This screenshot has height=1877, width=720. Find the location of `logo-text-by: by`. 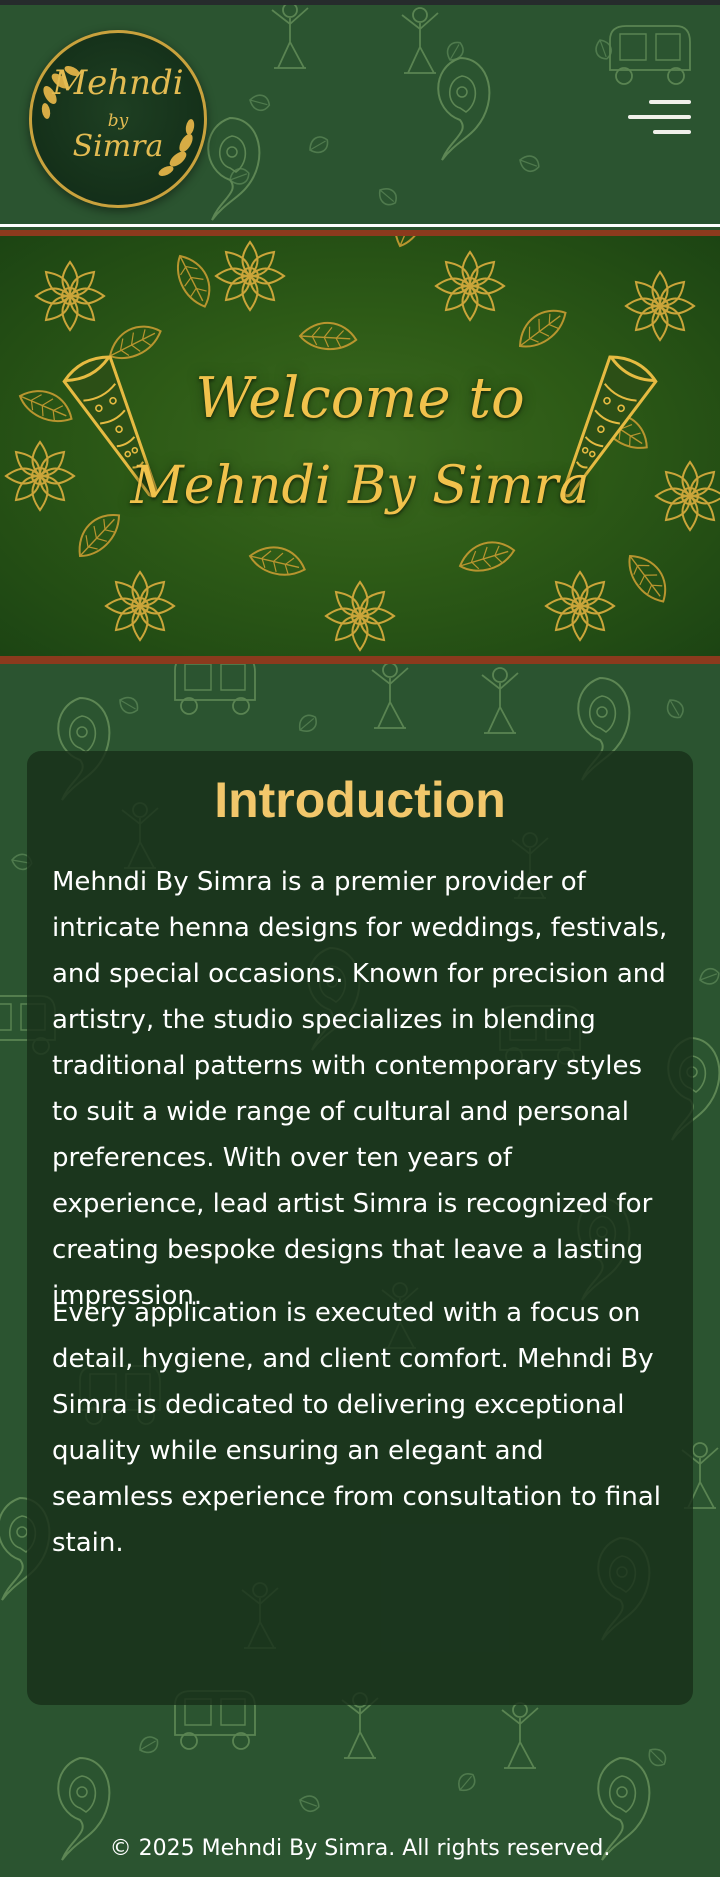

logo-text-by: by is located at coordinates (118, 121).